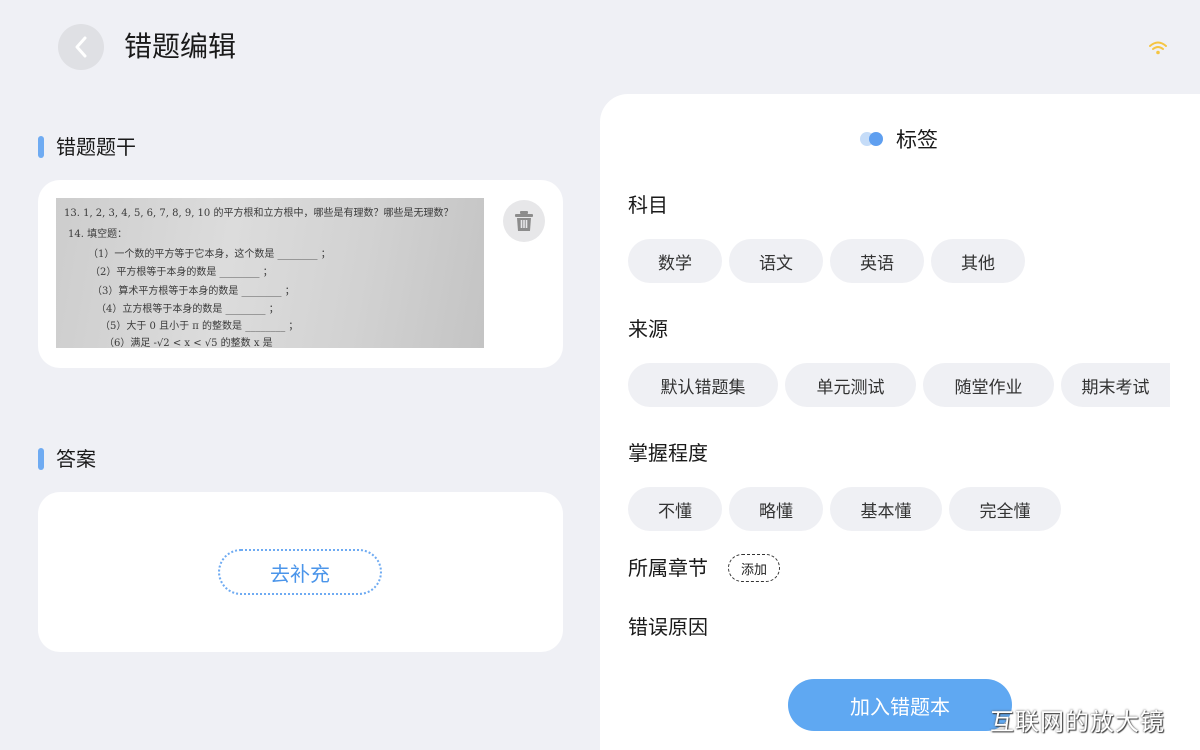  I want to click on subject-chips: 数学 语文 英语 其他, so click(826, 261).